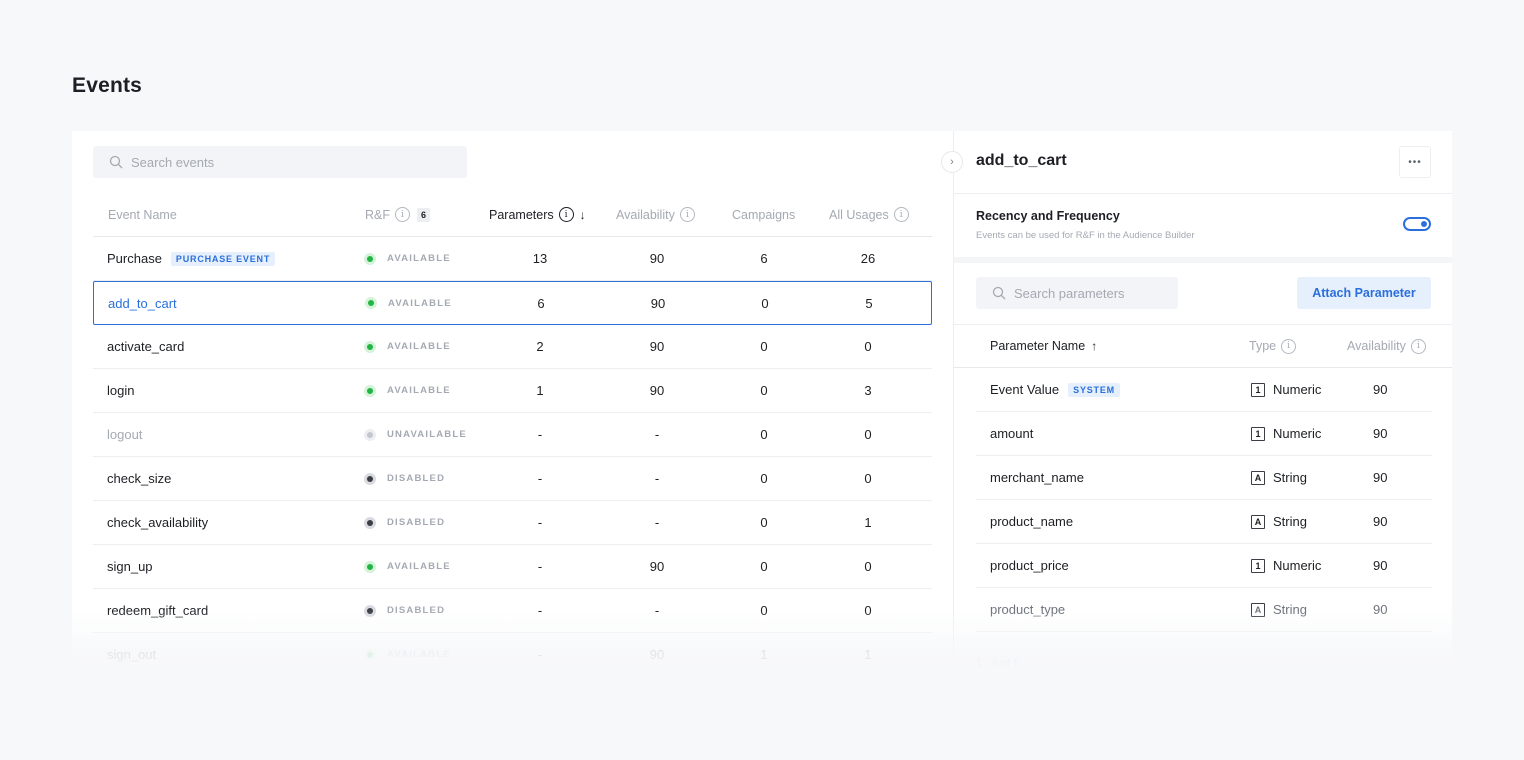  I want to click on column-parameter-name: Parameter Name ↑, so click(1043, 346).